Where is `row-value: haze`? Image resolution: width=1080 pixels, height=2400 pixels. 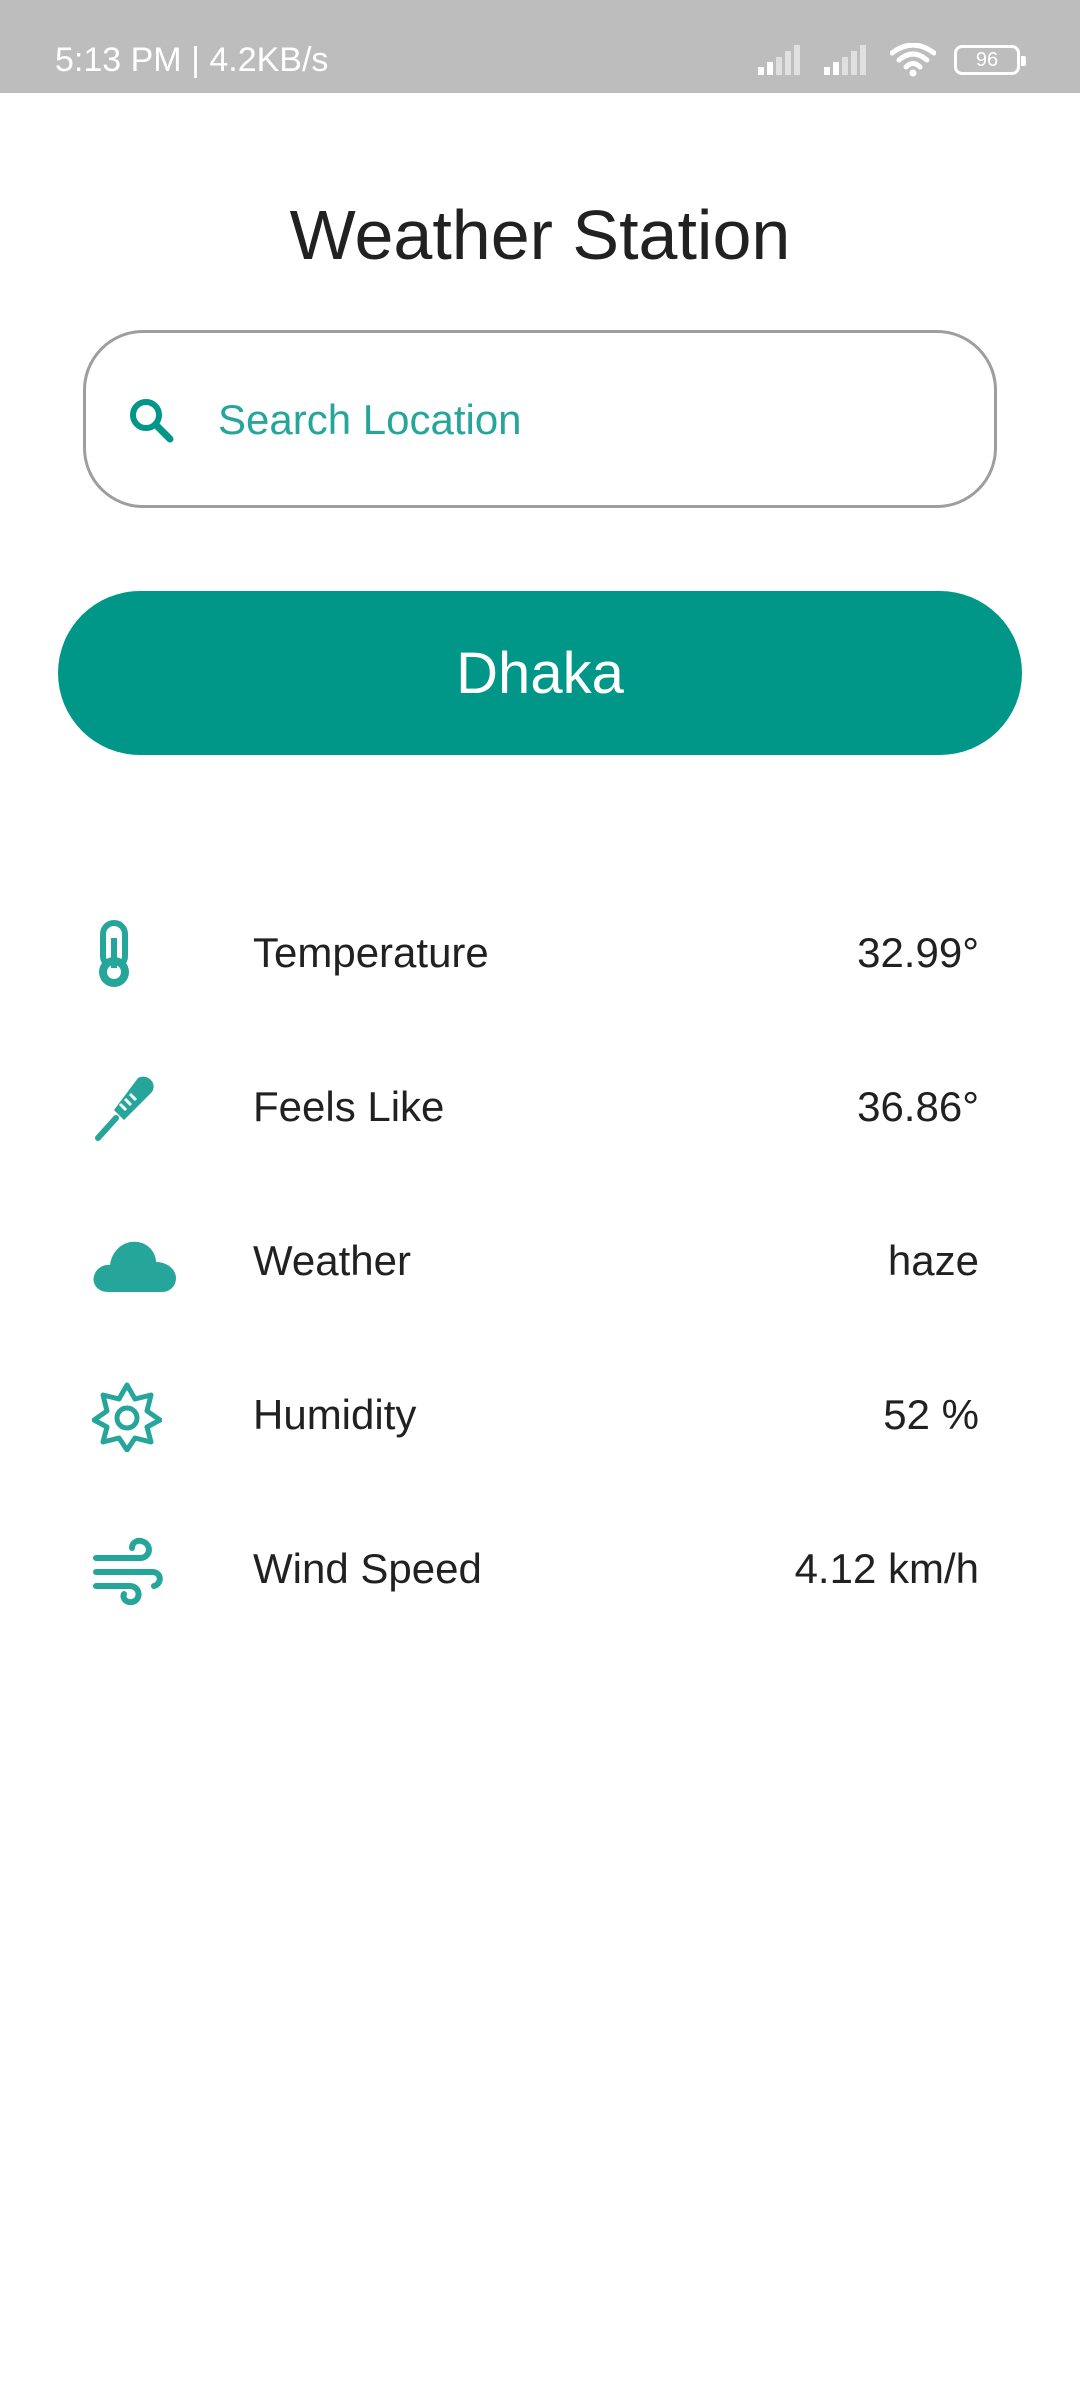 row-value: haze is located at coordinates (933, 1260).